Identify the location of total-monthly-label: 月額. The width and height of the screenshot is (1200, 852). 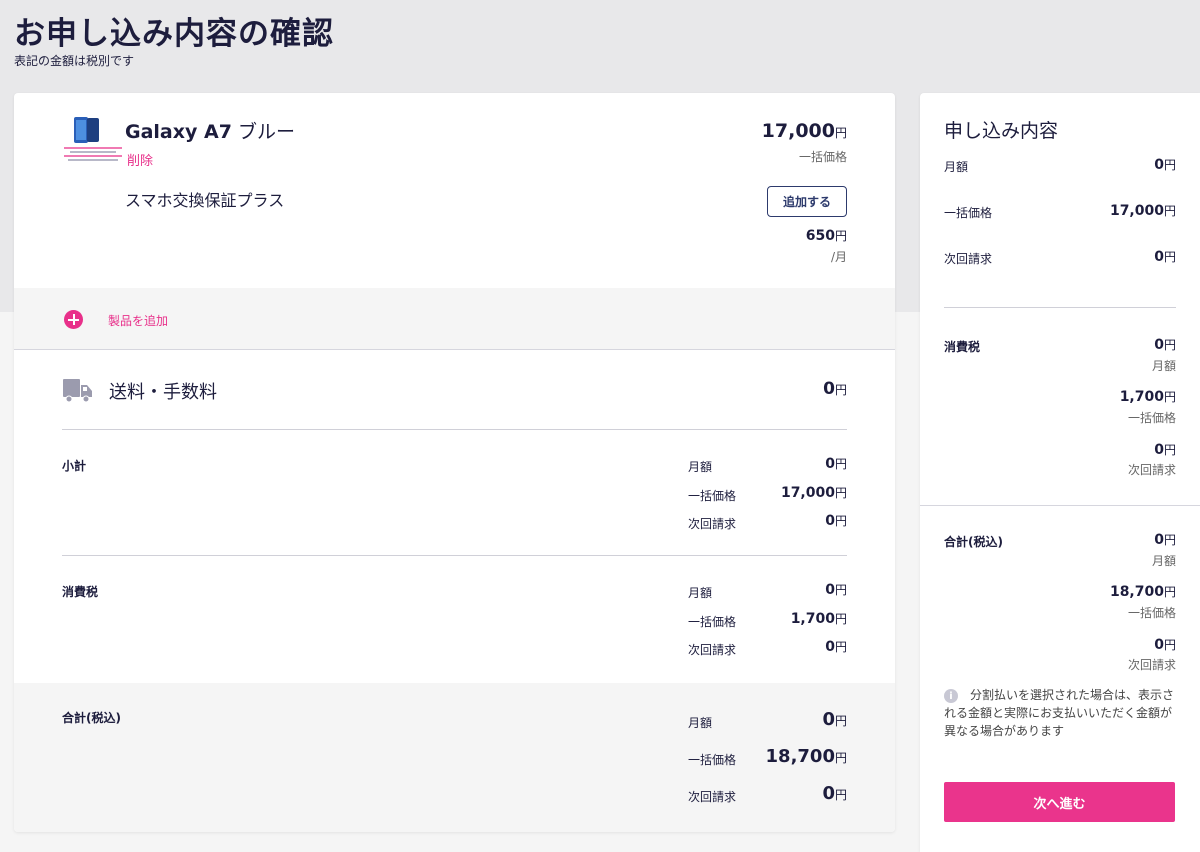
(700, 723).